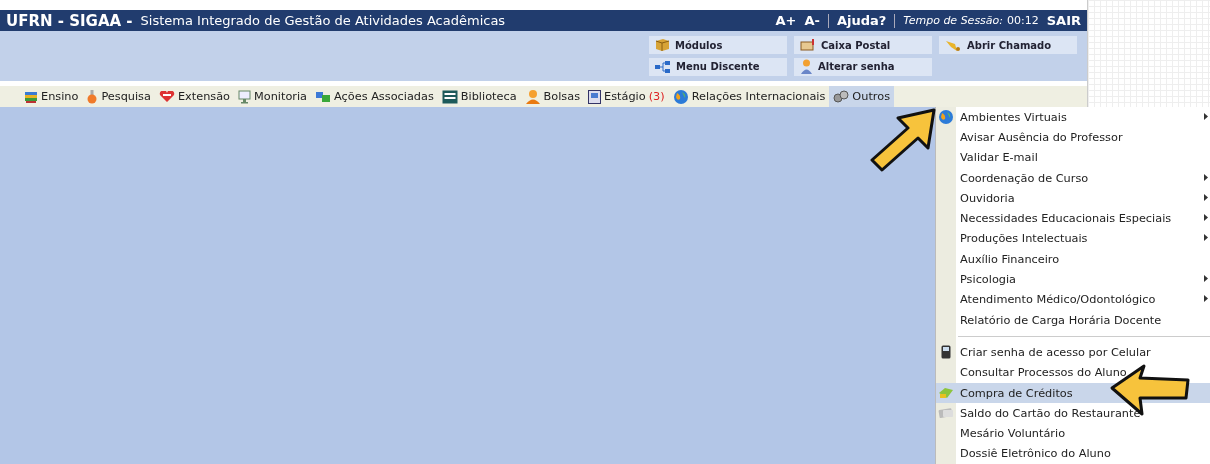  What do you see at coordinates (656, 96) in the screenshot?
I see `count-label: (3)` at bounding box center [656, 96].